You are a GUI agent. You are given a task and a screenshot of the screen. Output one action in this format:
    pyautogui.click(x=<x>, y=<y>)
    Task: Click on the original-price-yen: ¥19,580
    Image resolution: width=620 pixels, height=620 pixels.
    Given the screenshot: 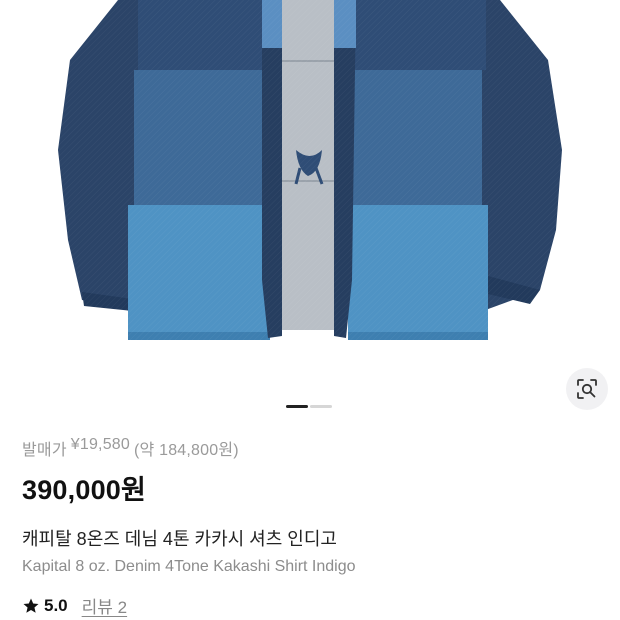 What is the action you would take?
    pyautogui.click(x=100, y=444)
    